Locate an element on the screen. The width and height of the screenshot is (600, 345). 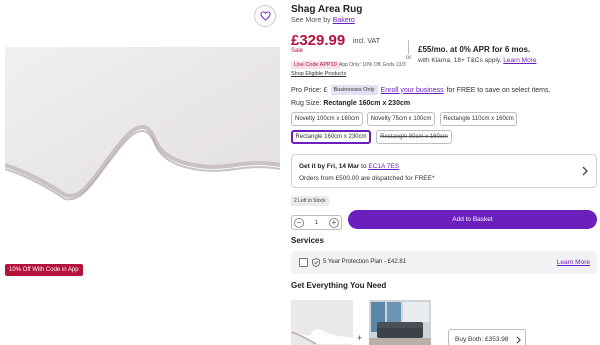
product-price: £329.99 is located at coordinates (318, 40).